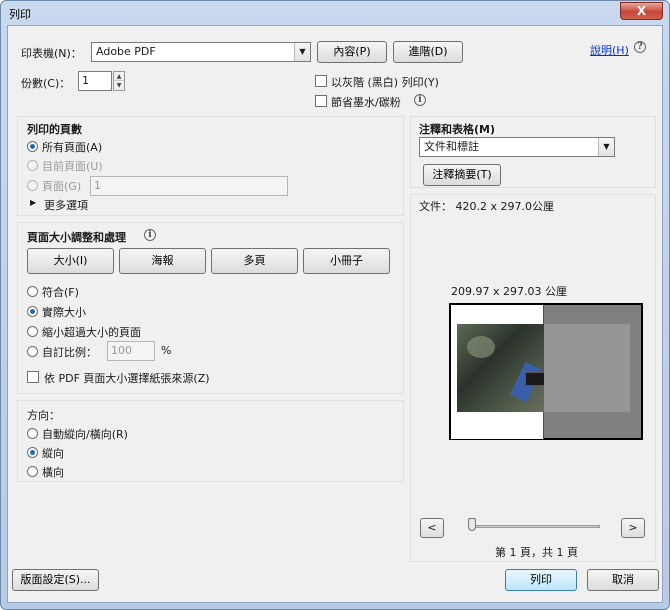  I want to click on pdf-paper-source-checkbox, so click(33, 377).